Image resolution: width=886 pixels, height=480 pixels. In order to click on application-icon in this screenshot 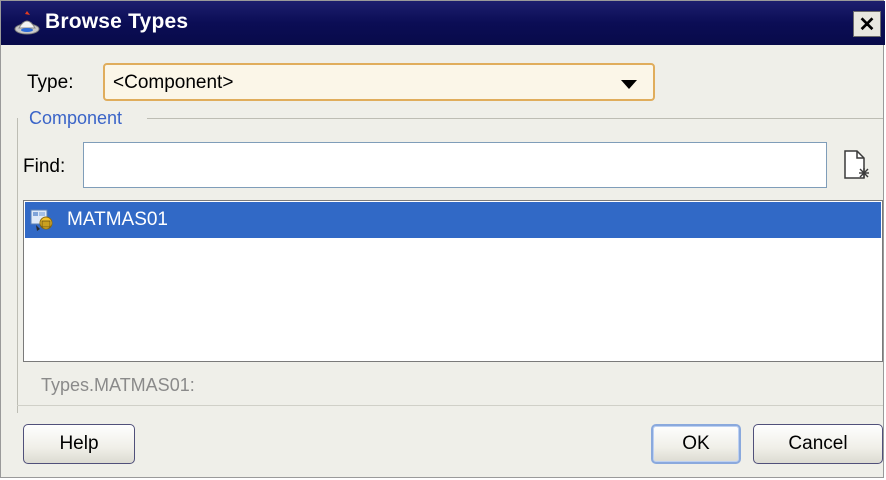, I will do `click(27, 23)`.